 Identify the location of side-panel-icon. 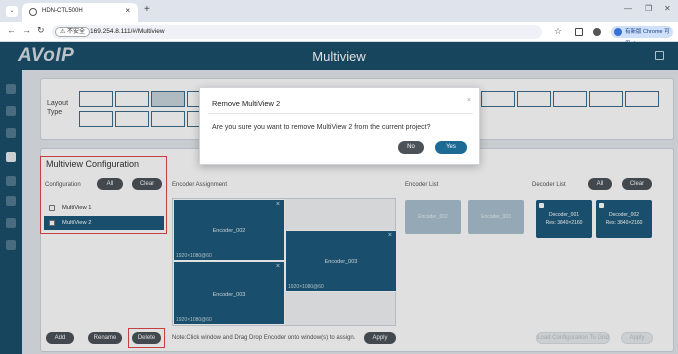
(579, 32).